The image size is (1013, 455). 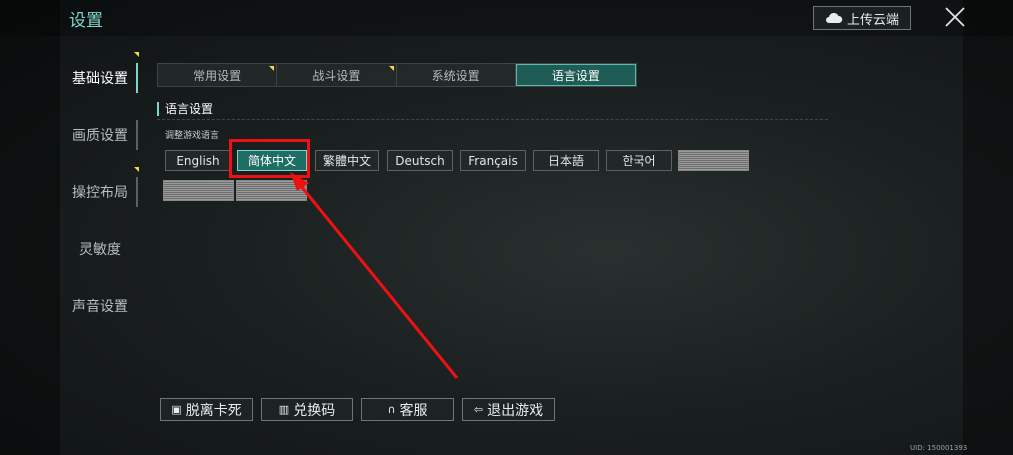 I want to click on exit-game-button: ⇦ 退出游戏, so click(x=508, y=409).